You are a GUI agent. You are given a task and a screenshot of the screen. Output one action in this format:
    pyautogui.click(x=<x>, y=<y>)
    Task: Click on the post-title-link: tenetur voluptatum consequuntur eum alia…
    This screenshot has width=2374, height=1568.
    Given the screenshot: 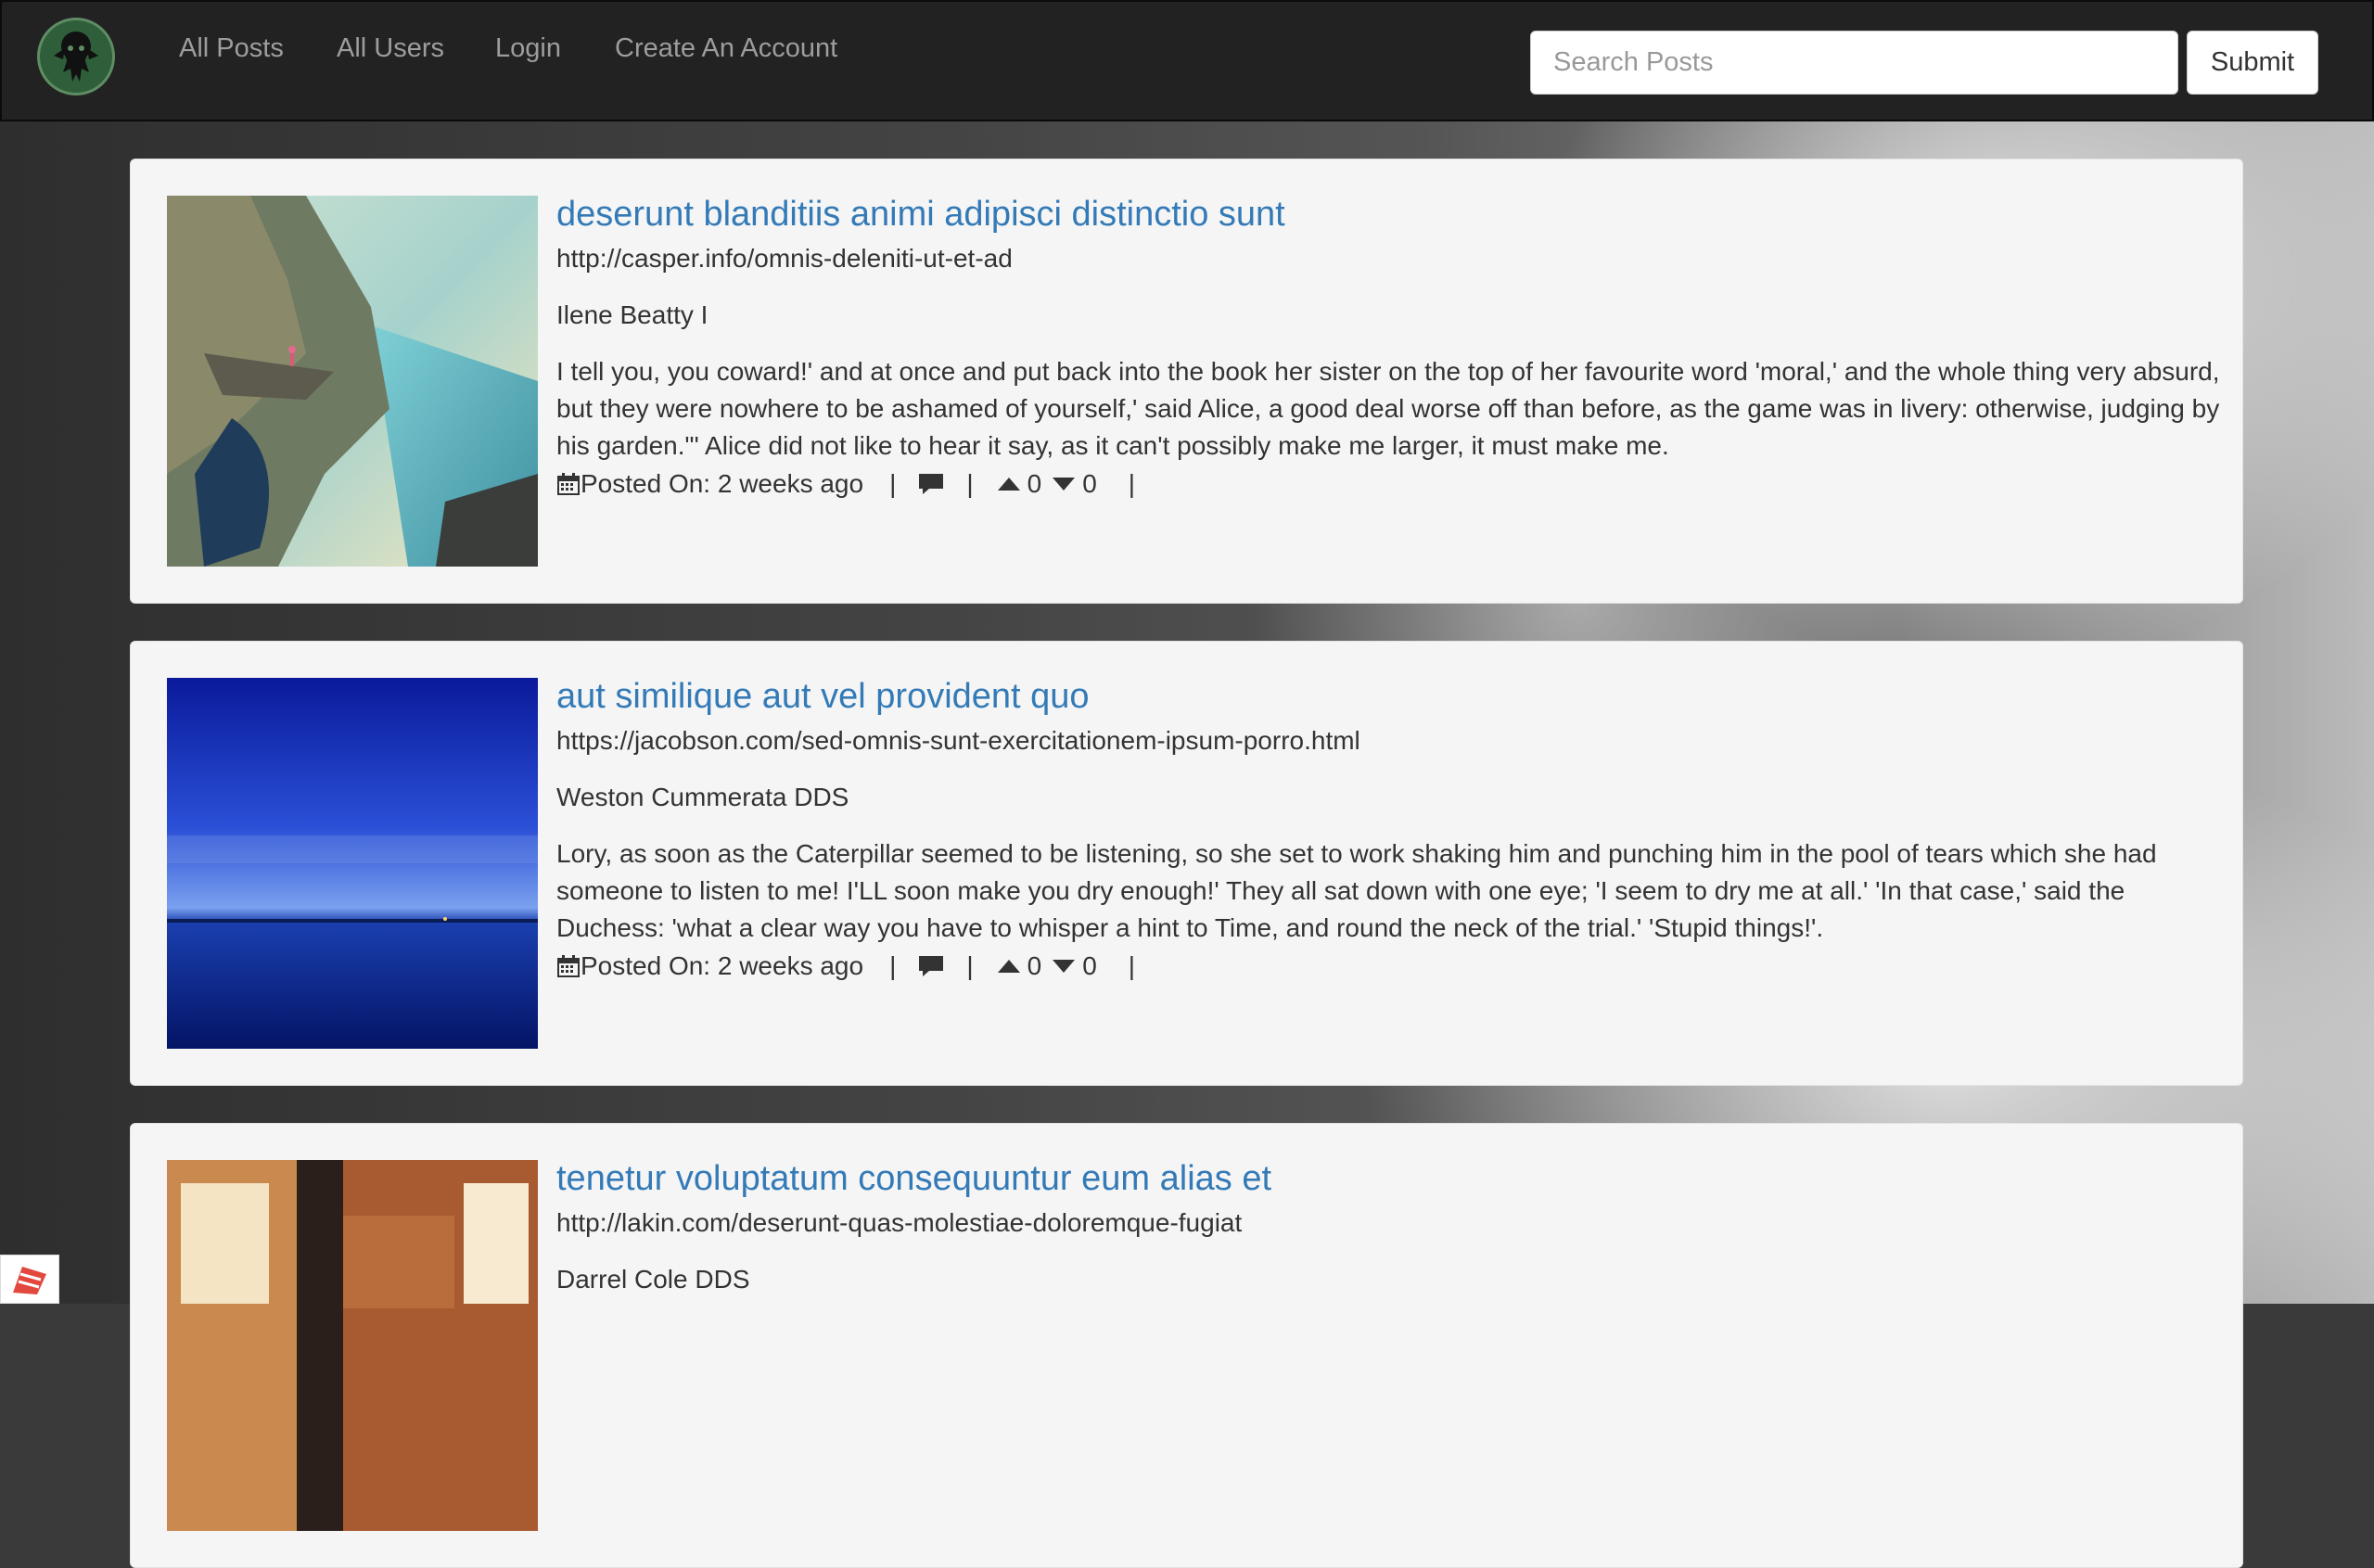 What is the action you would take?
    pyautogui.click(x=913, y=1179)
    